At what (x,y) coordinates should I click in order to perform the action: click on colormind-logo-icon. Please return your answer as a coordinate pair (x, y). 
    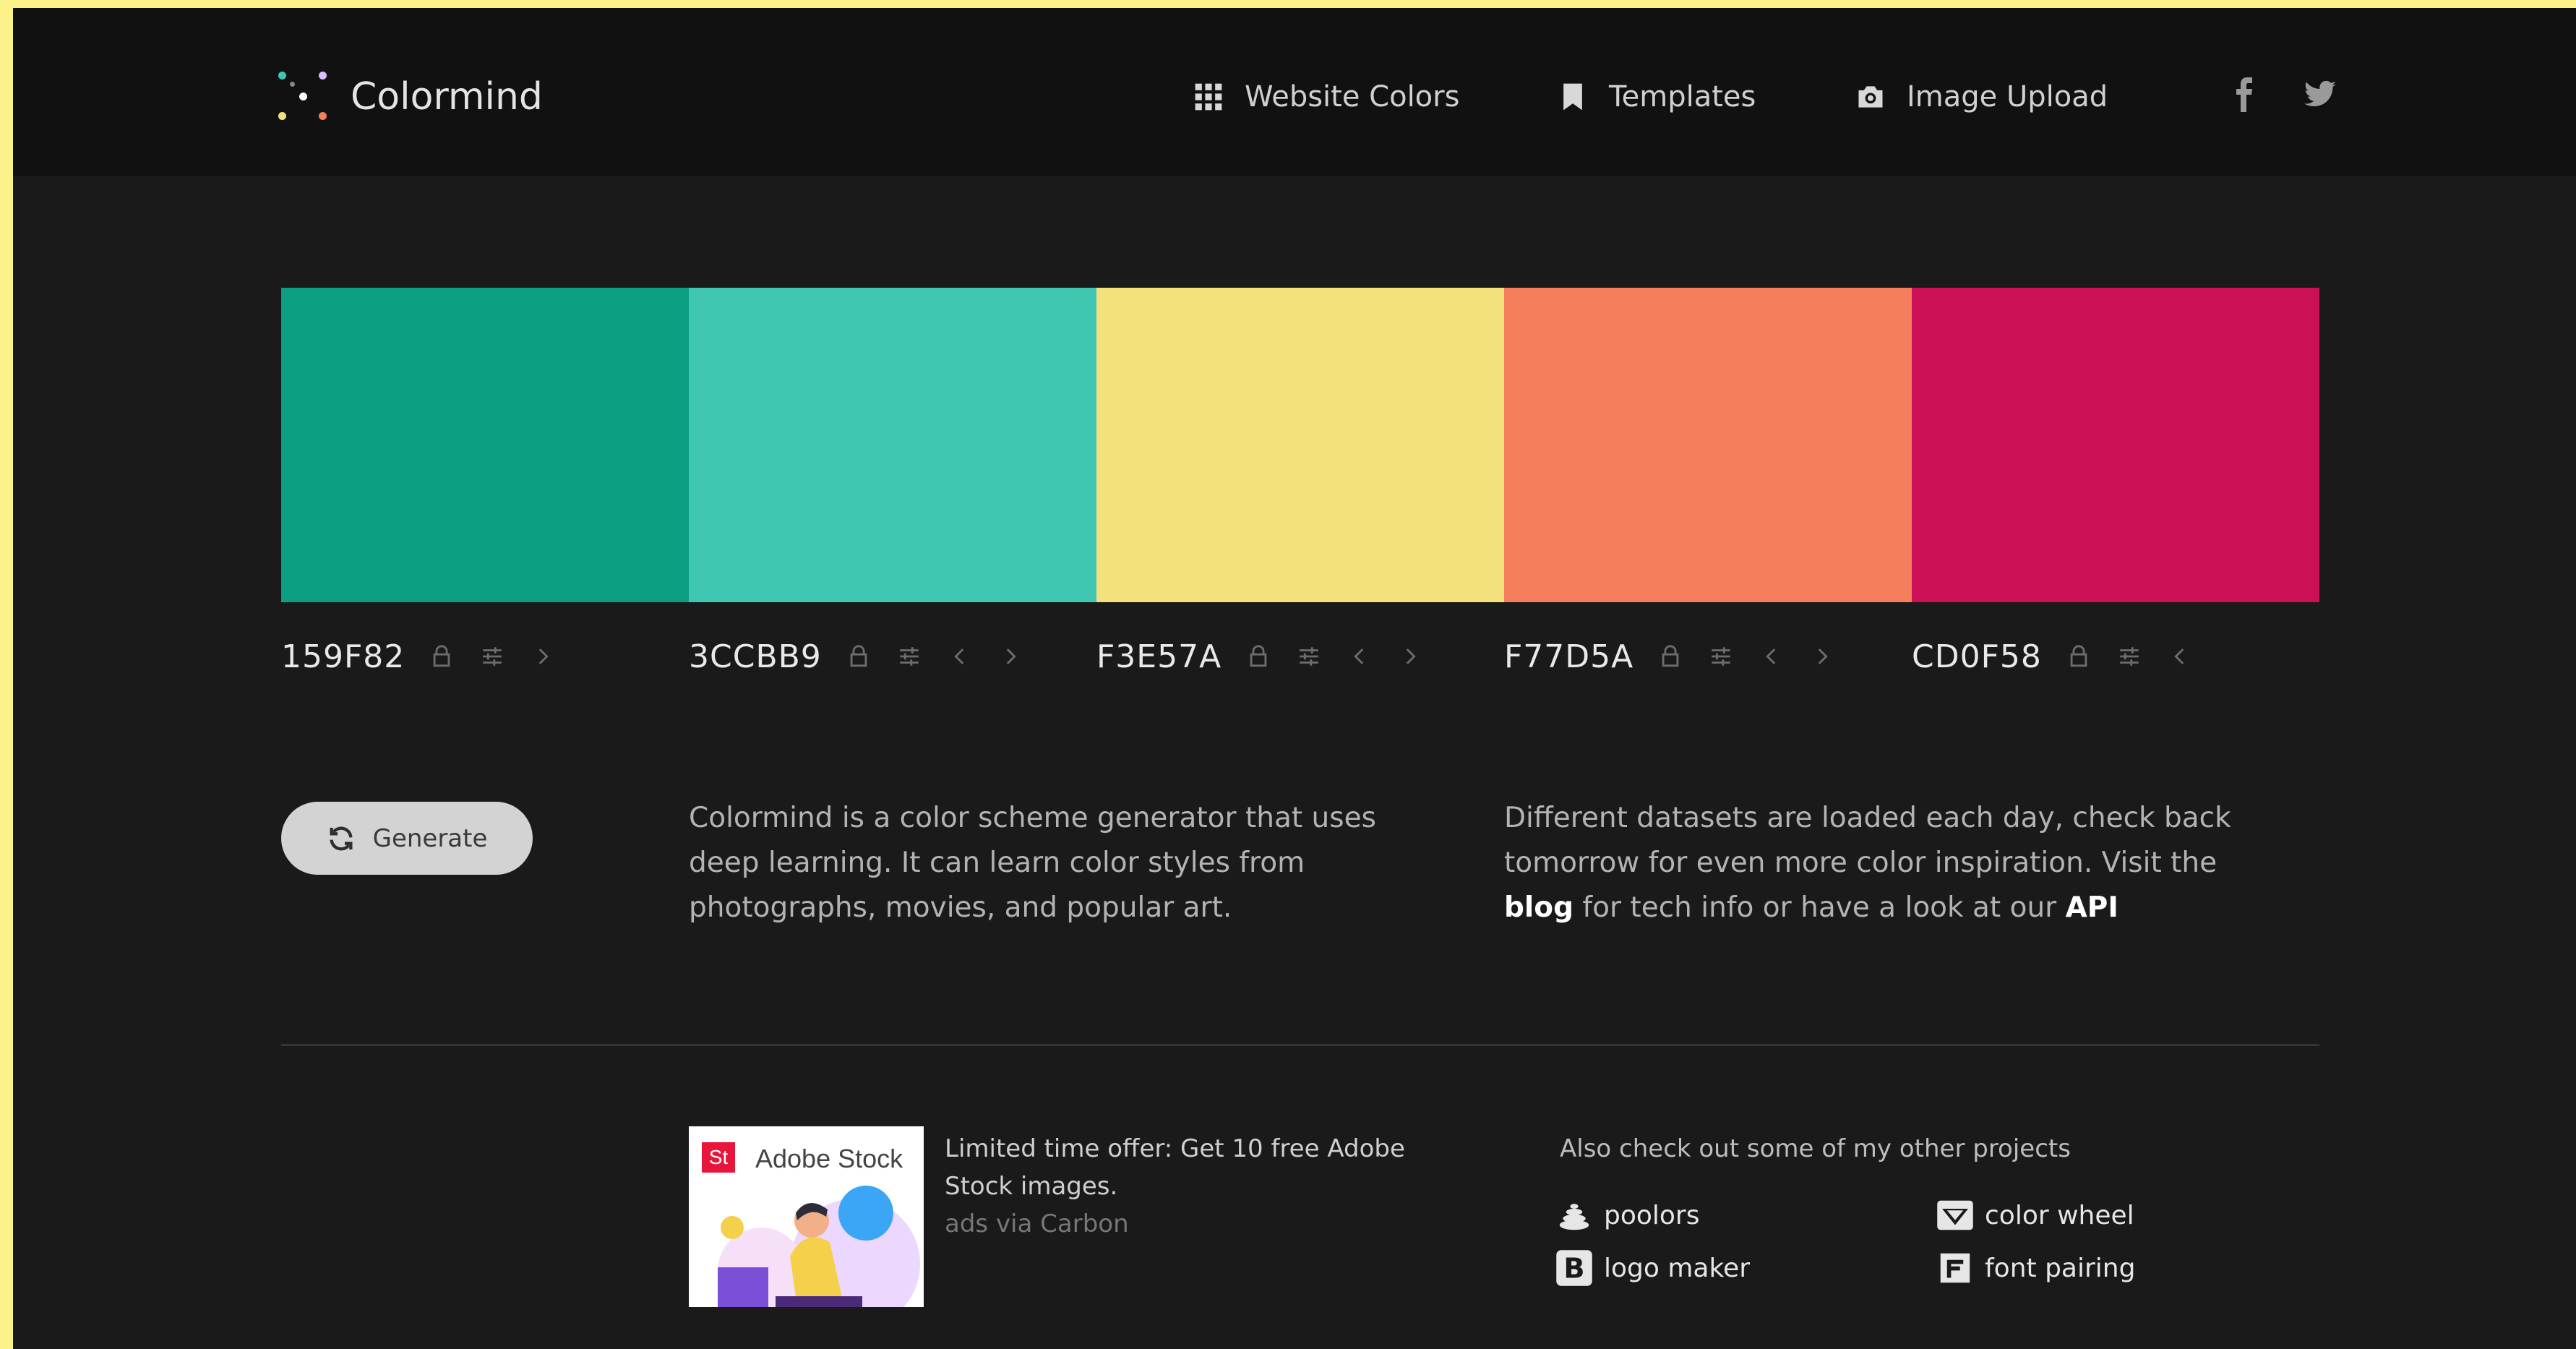
    Looking at the image, I should click on (304, 97).